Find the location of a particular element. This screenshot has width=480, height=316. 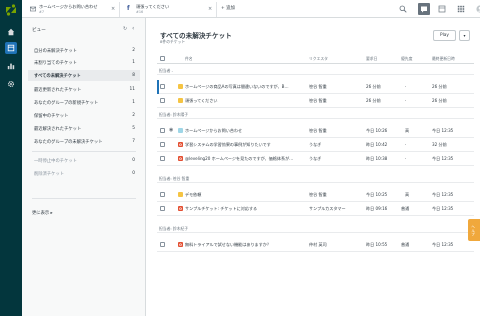

collapse-panel-icon: ‹ is located at coordinates (133, 28).